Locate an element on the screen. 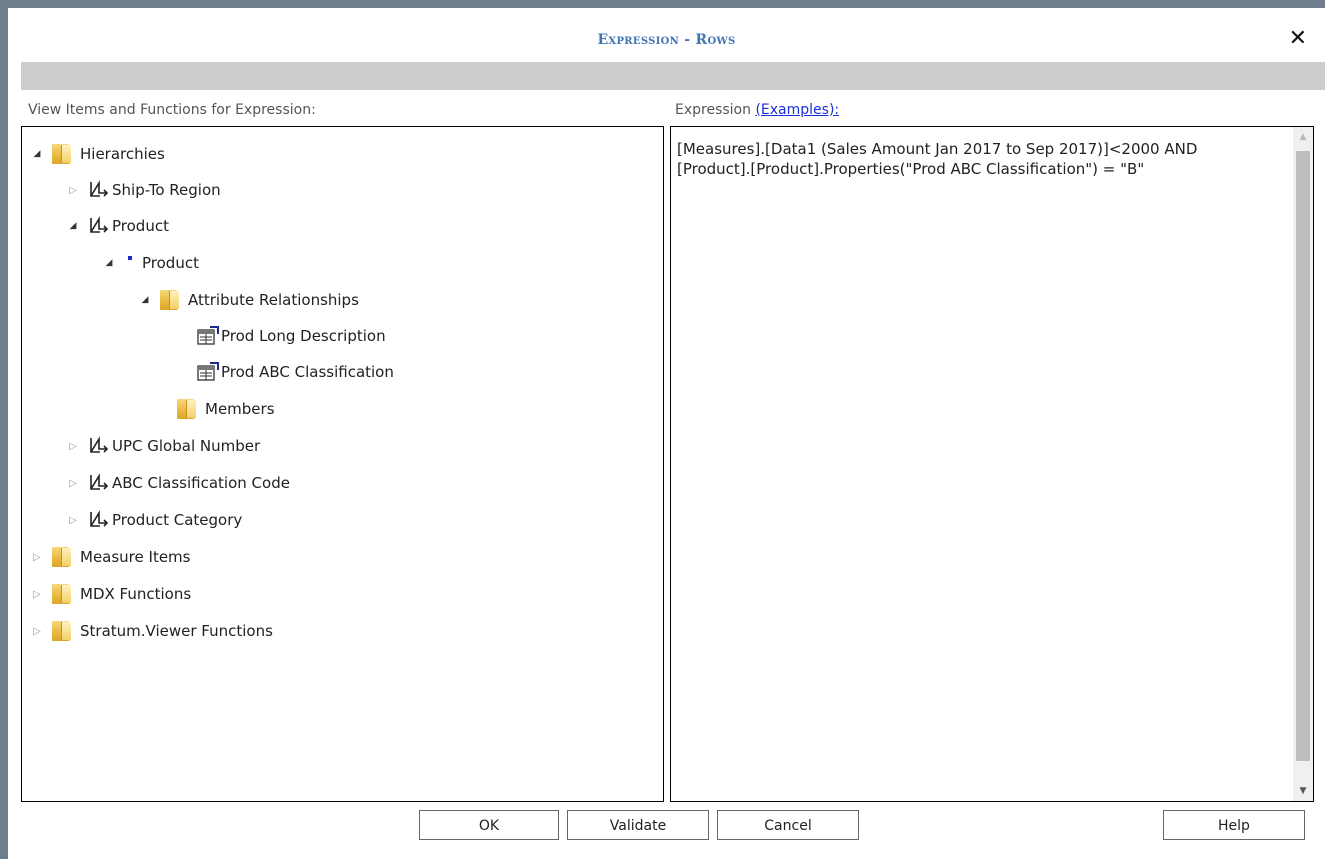 The image size is (1325, 859). tree-item-prod-long-description: Prod Long Description is located at coordinates (291, 336).